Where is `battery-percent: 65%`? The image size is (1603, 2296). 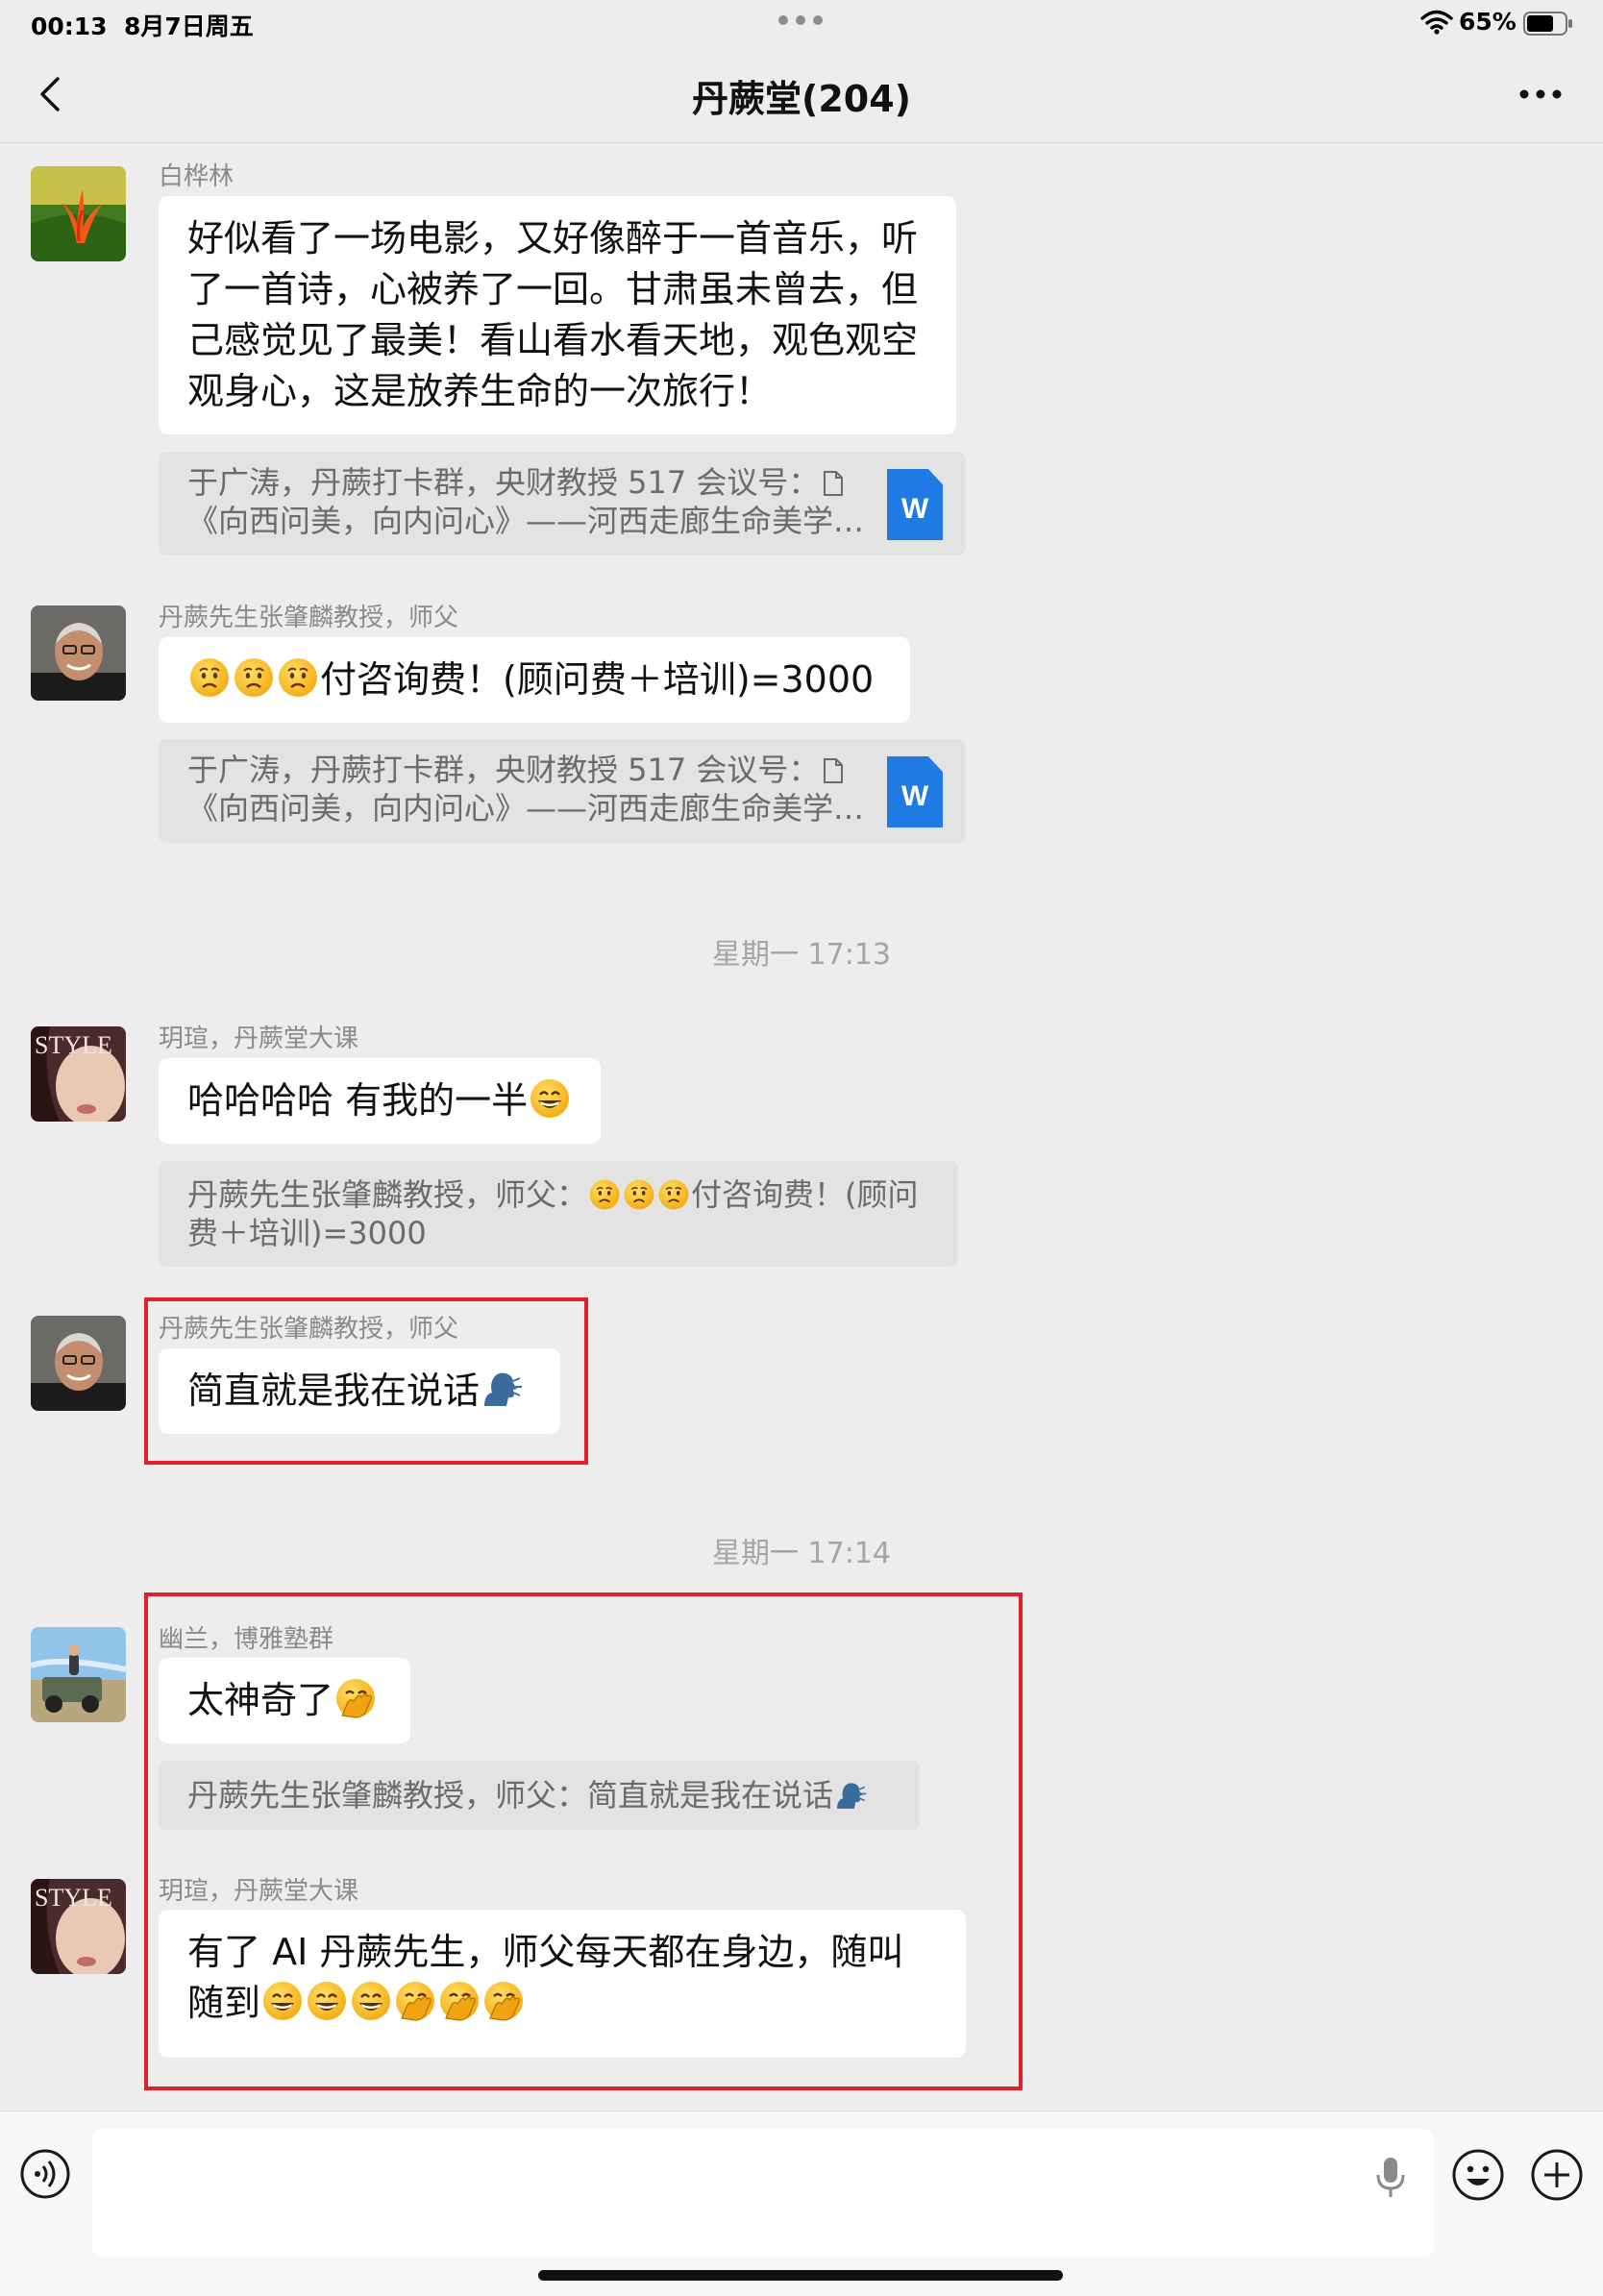
battery-percent: 65% is located at coordinates (1488, 22).